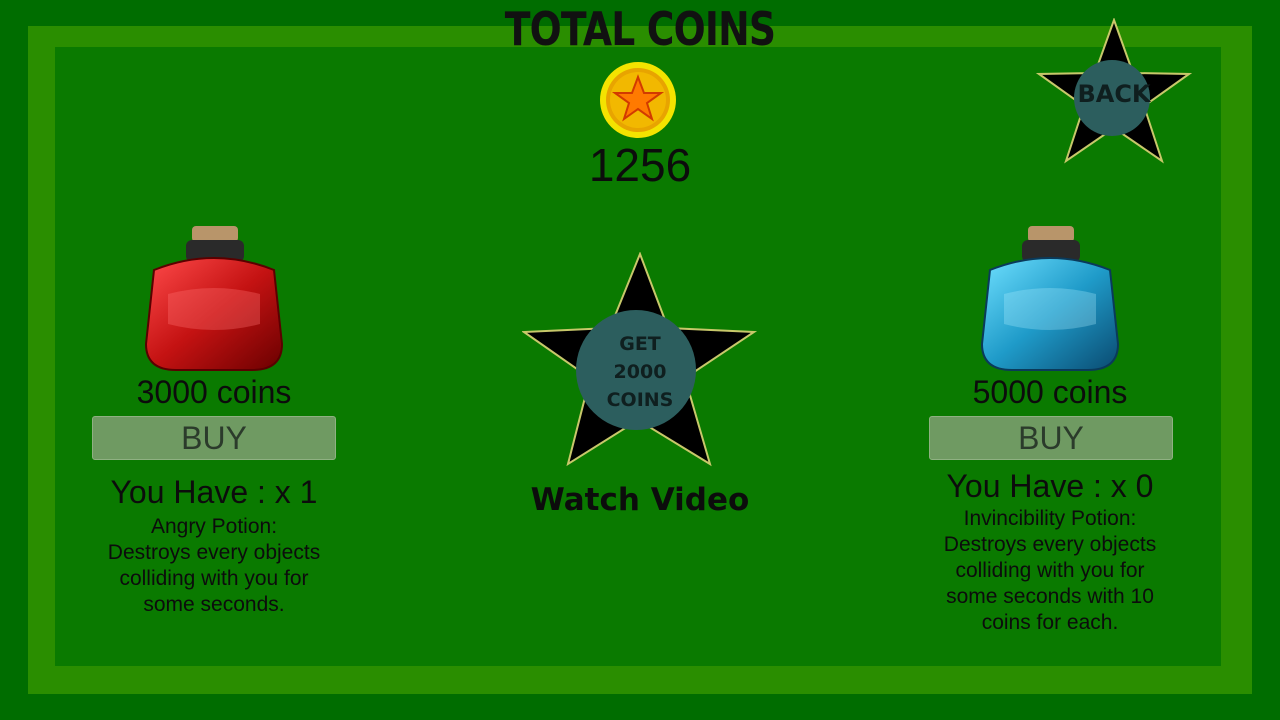  What do you see at coordinates (640, 372) in the screenshot?
I see `video-button-label: GET 2000 COINS` at bounding box center [640, 372].